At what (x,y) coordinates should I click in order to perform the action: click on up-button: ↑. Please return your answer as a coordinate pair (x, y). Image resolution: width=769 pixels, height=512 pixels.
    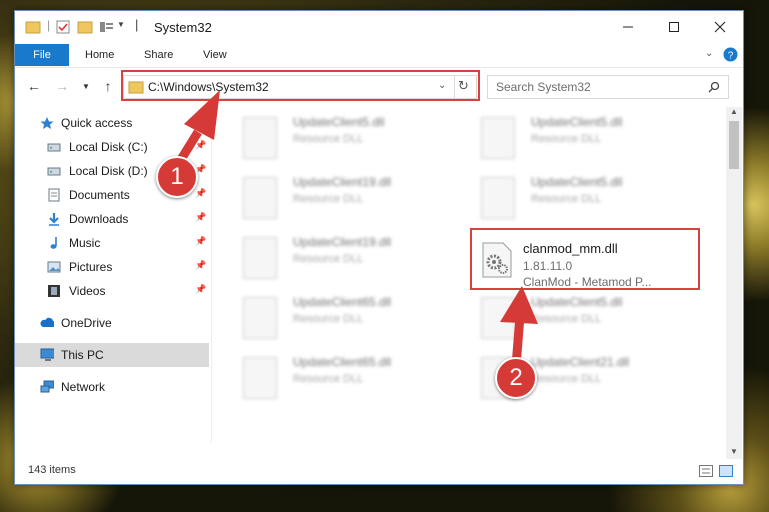
    Looking at the image, I should click on (108, 86).